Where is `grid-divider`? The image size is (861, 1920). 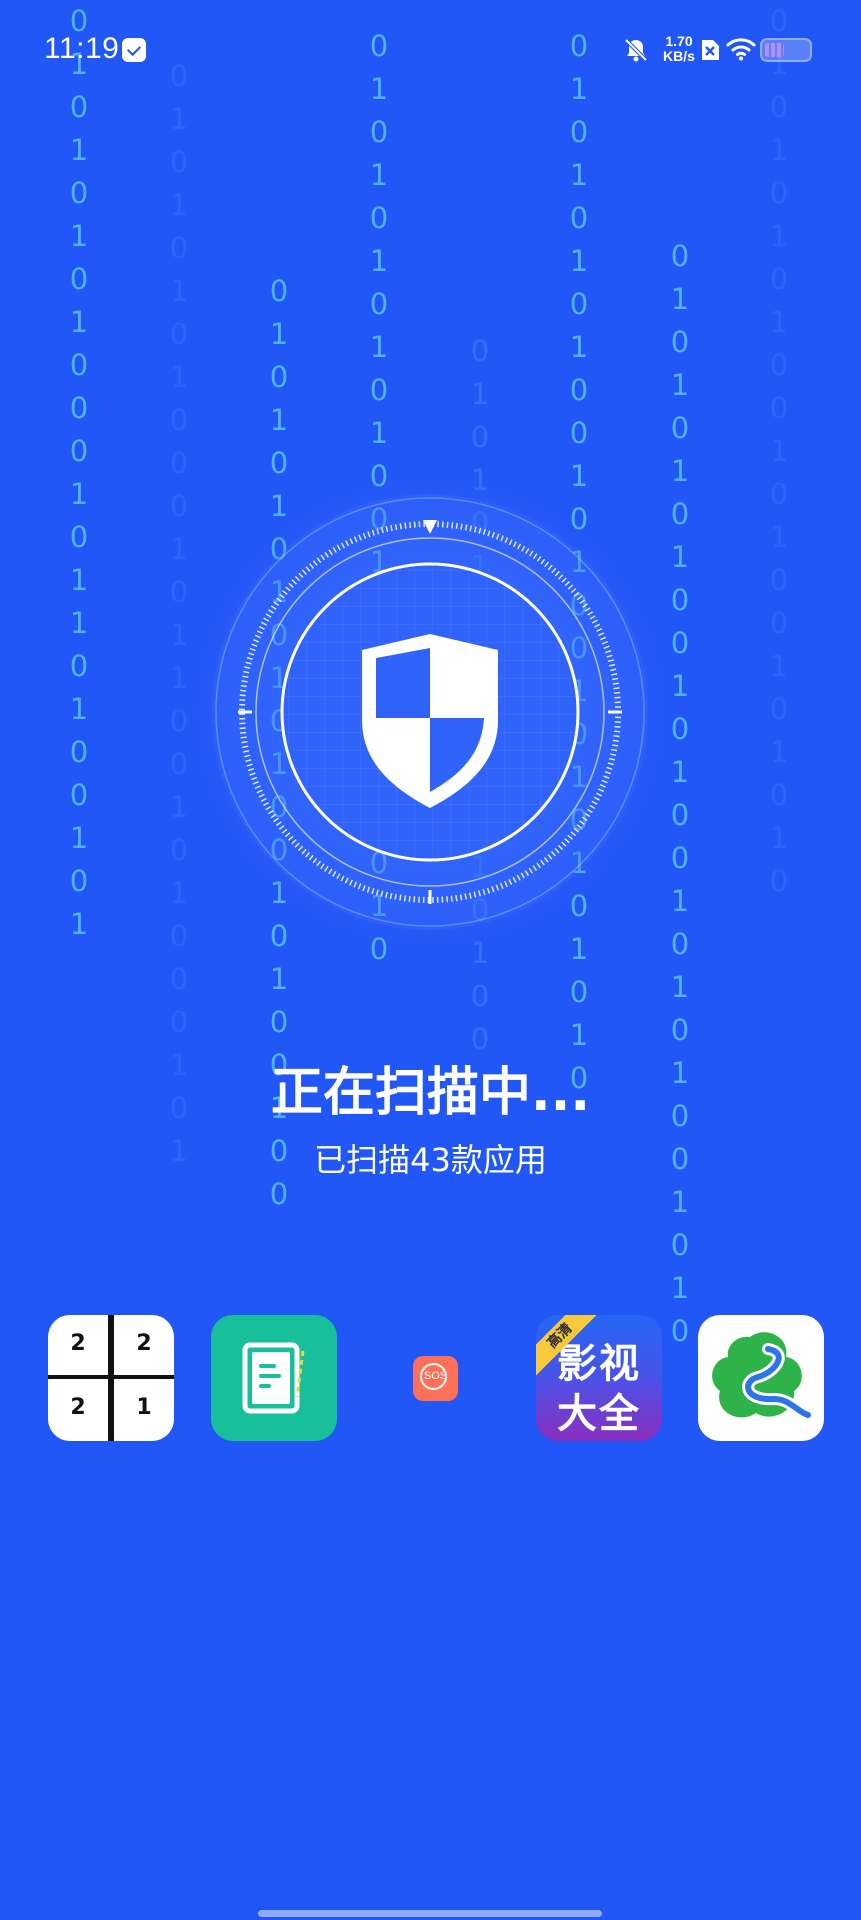 grid-divider is located at coordinates (111, 1377).